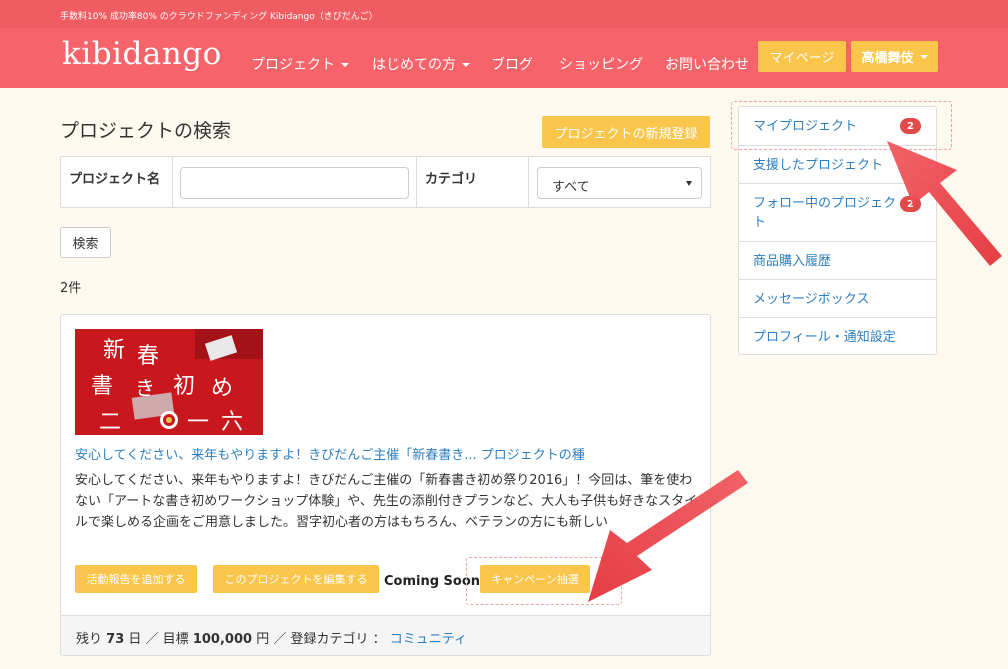  I want to click on goal-amount: 100,000, so click(222, 639).